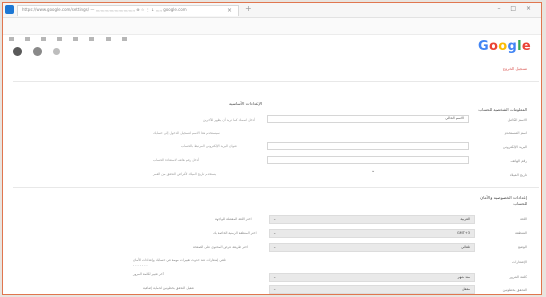  What do you see at coordinates (148, 274) in the screenshot?
I see `row-desc-password: آخر تغيير لكلمة المرور` at bounding box center [148, 274].